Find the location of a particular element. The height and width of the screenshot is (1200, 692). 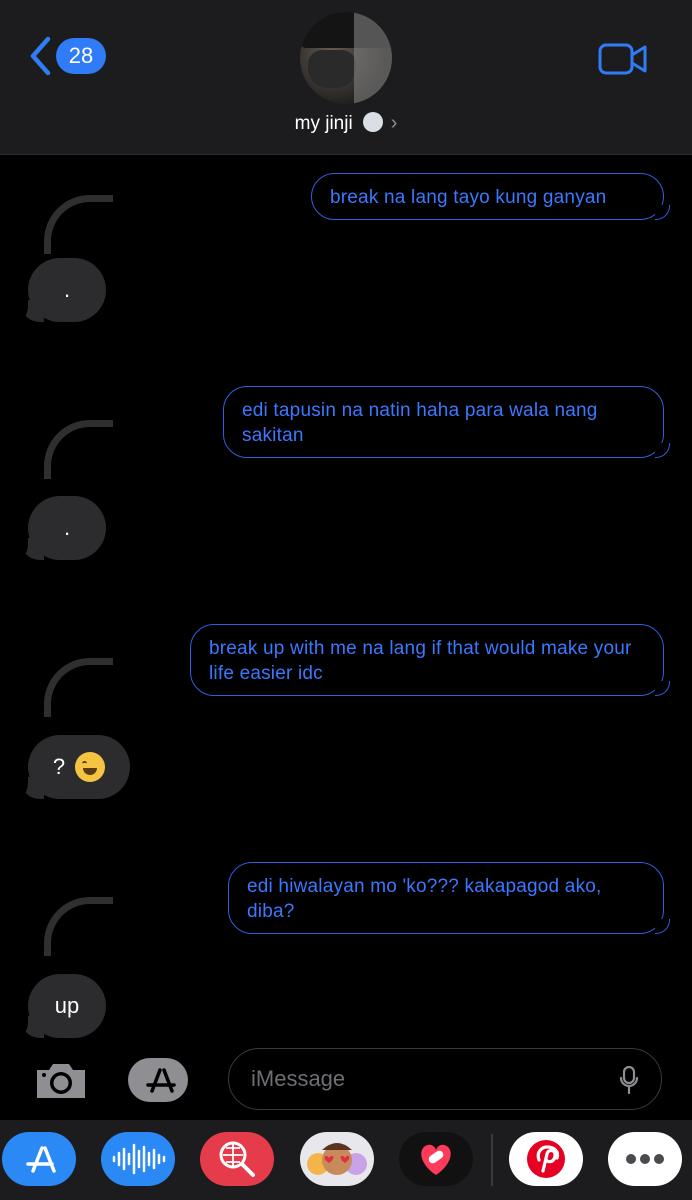

compose-bar: iMessage is located at coordinates (346, 1080).